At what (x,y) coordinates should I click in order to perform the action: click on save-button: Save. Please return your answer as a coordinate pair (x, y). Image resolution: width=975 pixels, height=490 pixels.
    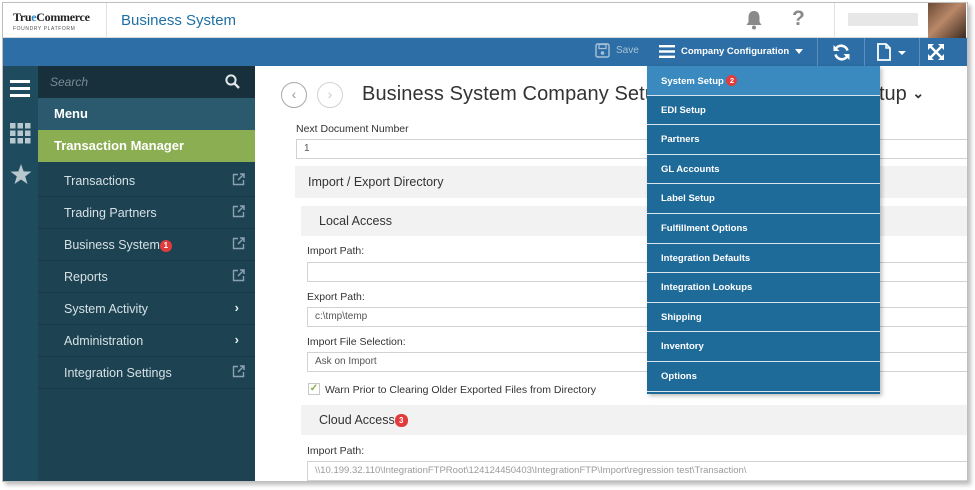
    Looking at the image, I should click on (617, 50).